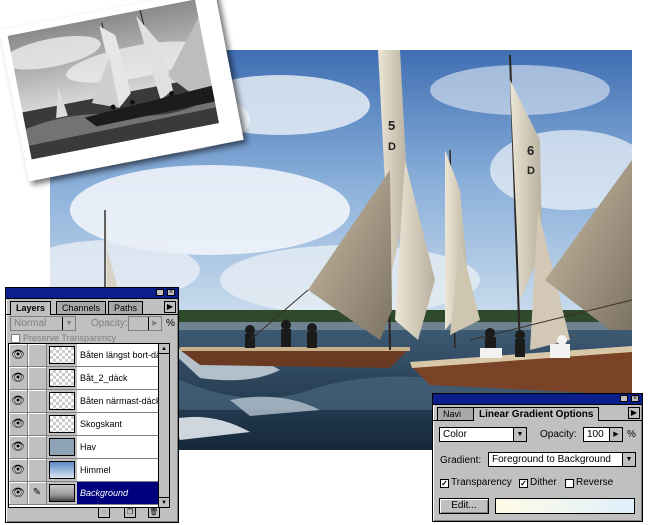 Image resolution: width=650 pixels, height=525 pixels. What do you see at coordinates (565, 506) in the screenshot?
I see `gradient-preview` at bounding box center [565, 506].